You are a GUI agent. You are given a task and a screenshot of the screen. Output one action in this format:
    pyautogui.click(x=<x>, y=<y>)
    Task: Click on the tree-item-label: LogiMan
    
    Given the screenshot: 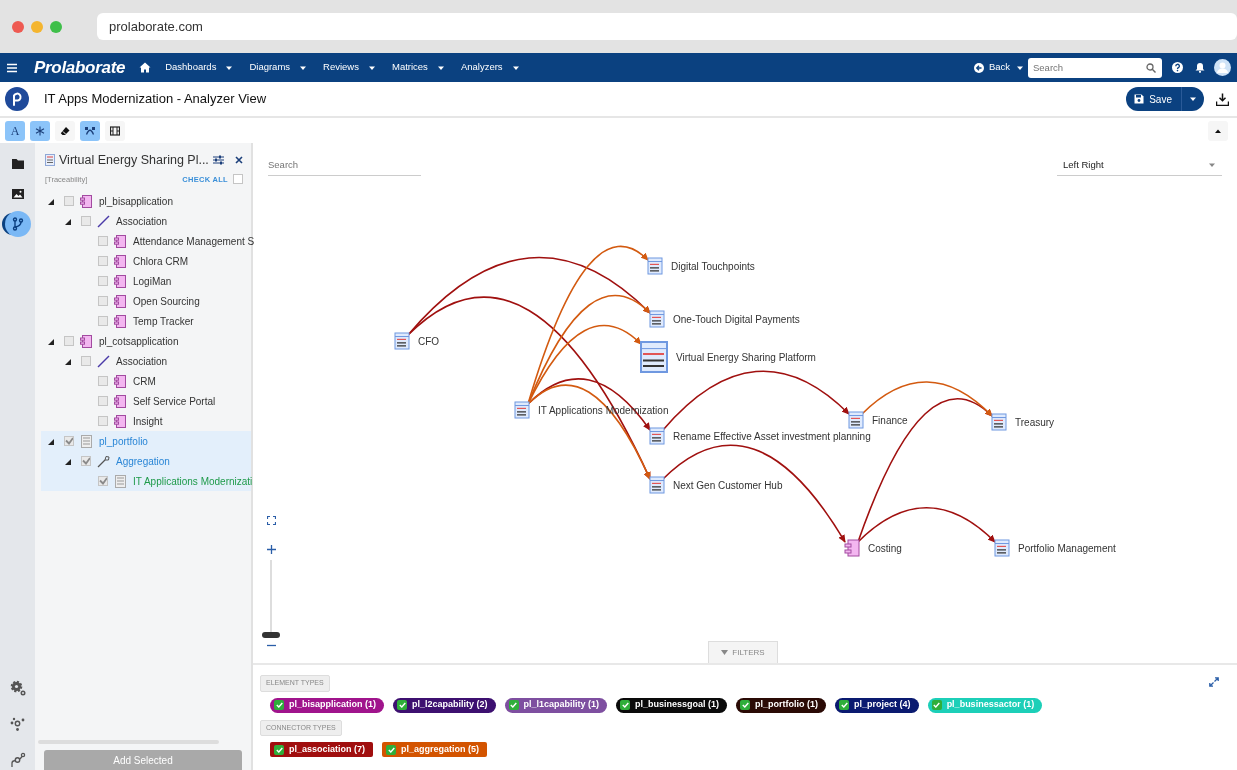 What is the action you would take?
    pyautogui.click(x=152, y=281)
    